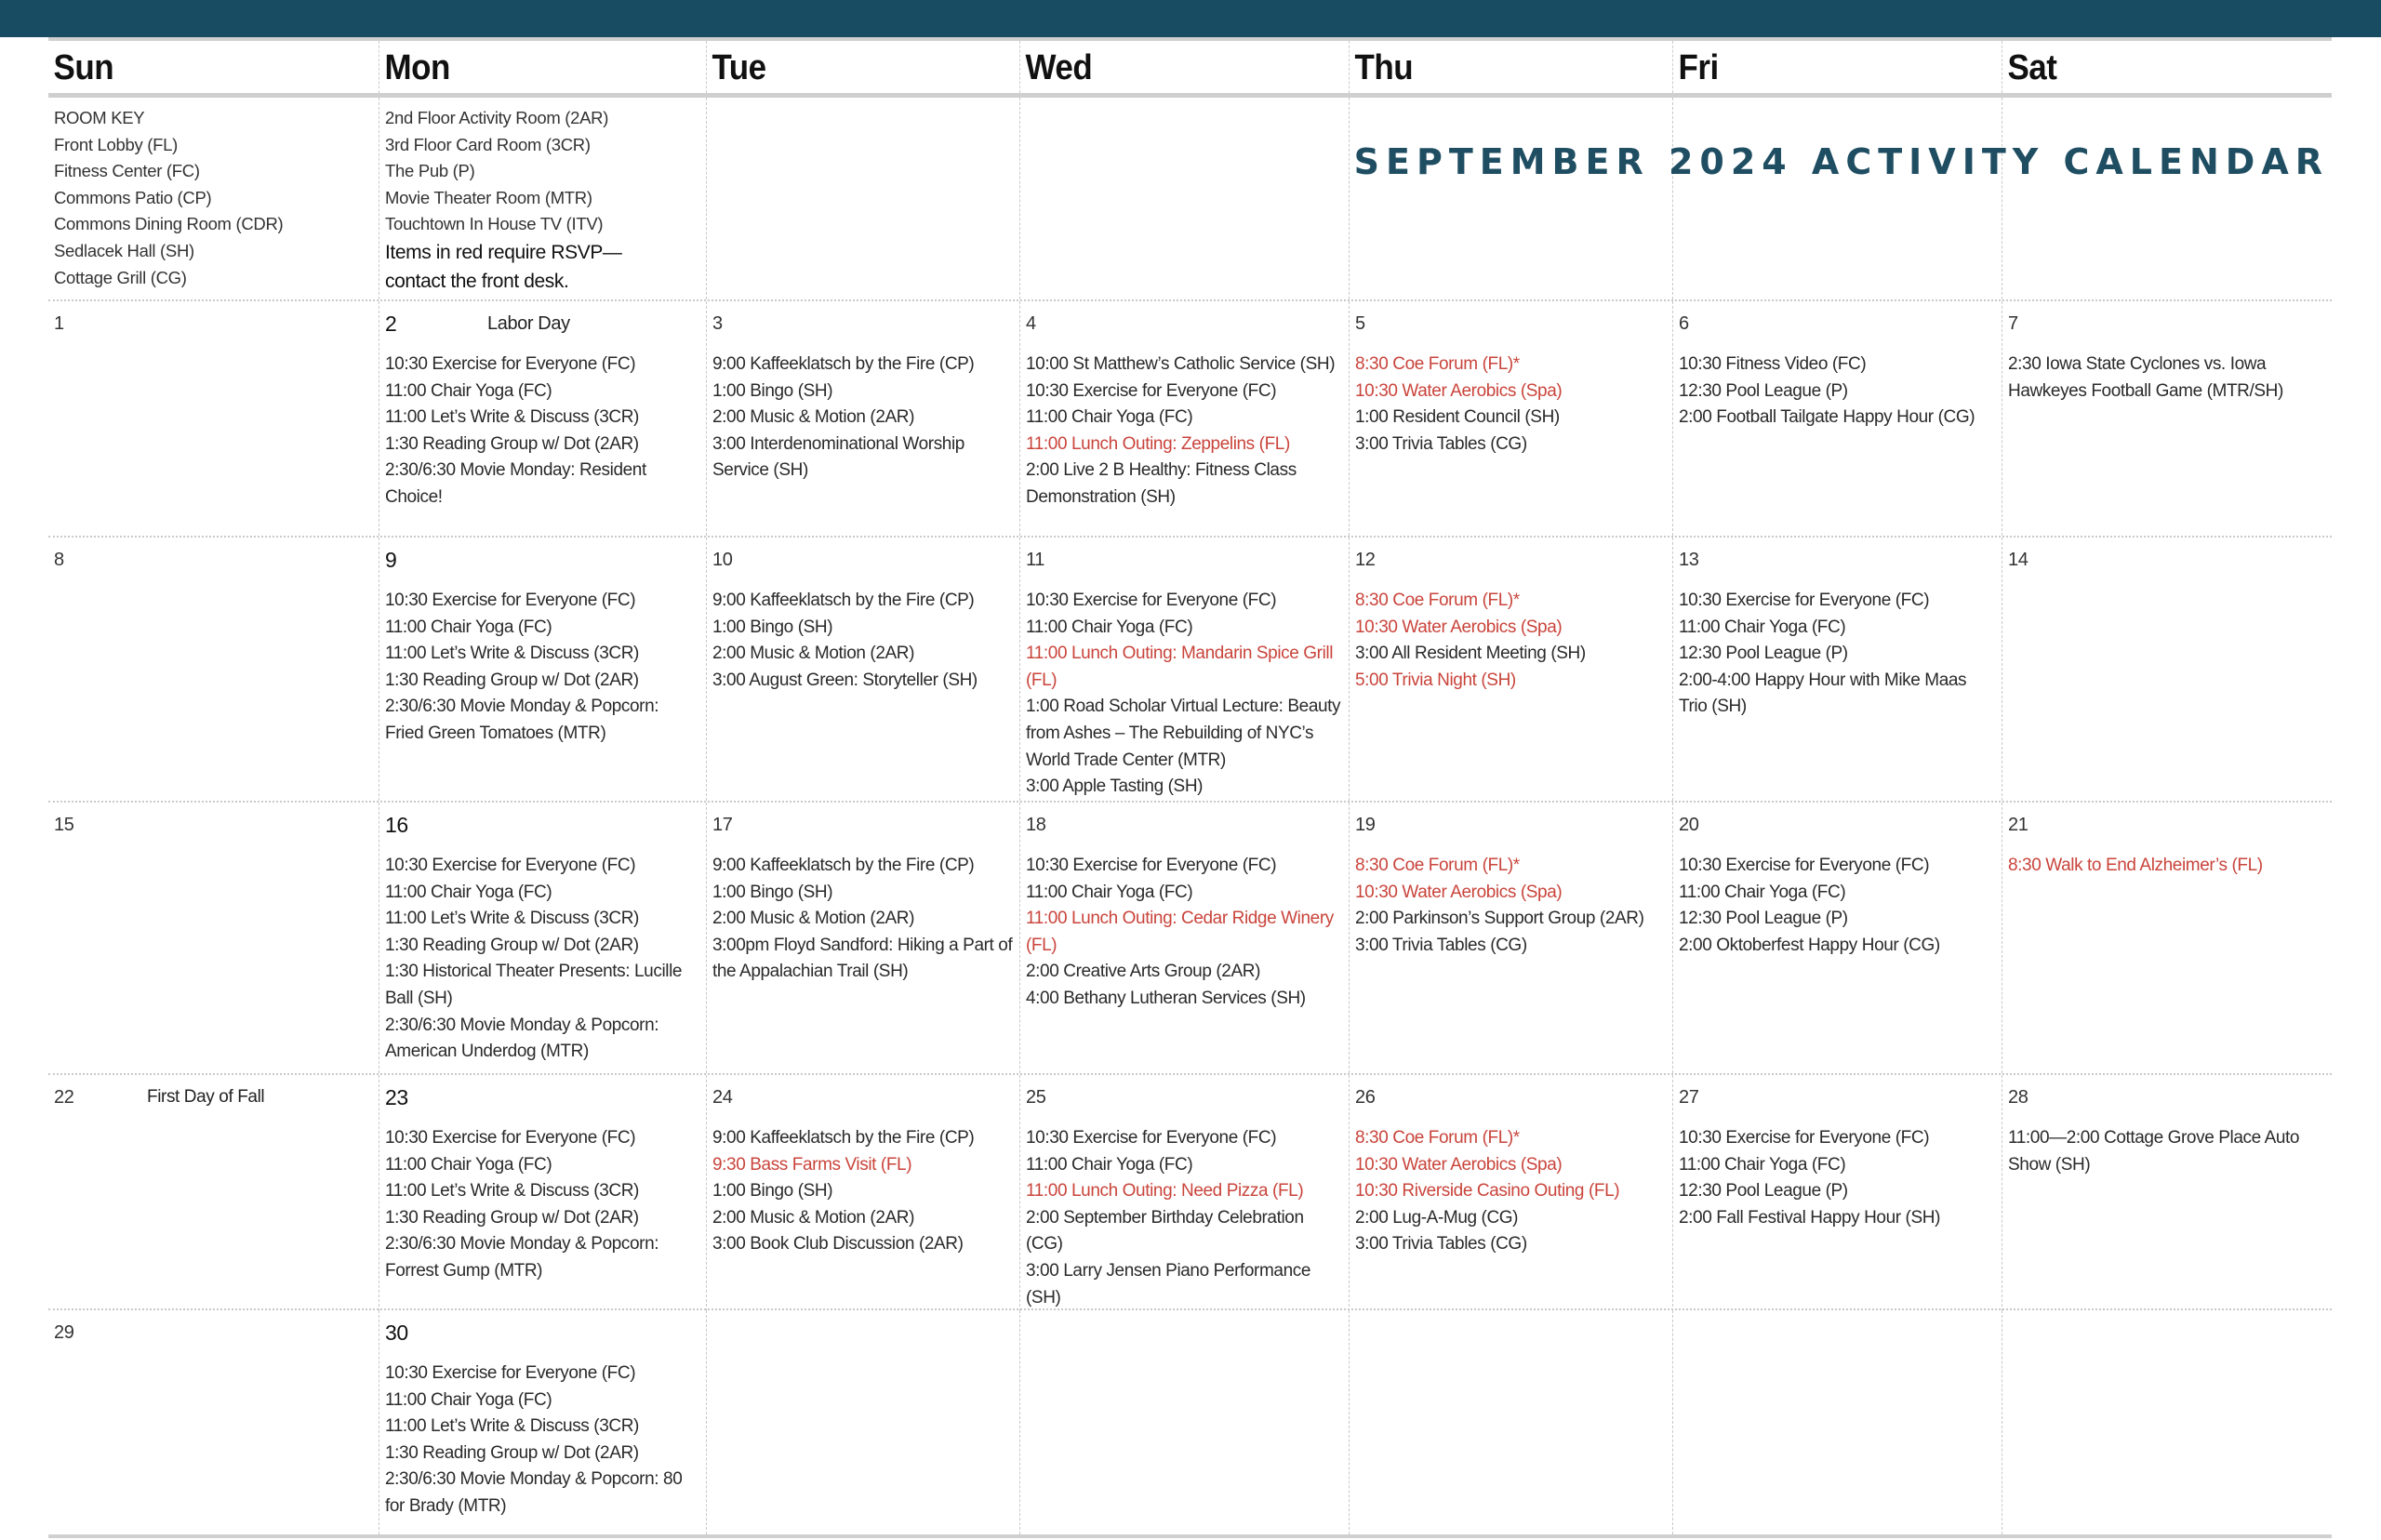 The image size is (2381, 1540). What do you see at coordinates (1437, 1217) in the screenshot?
I see `event-item: 2:00 Lug-A-Mug (CG)` at bounding box center [1437, 1217].